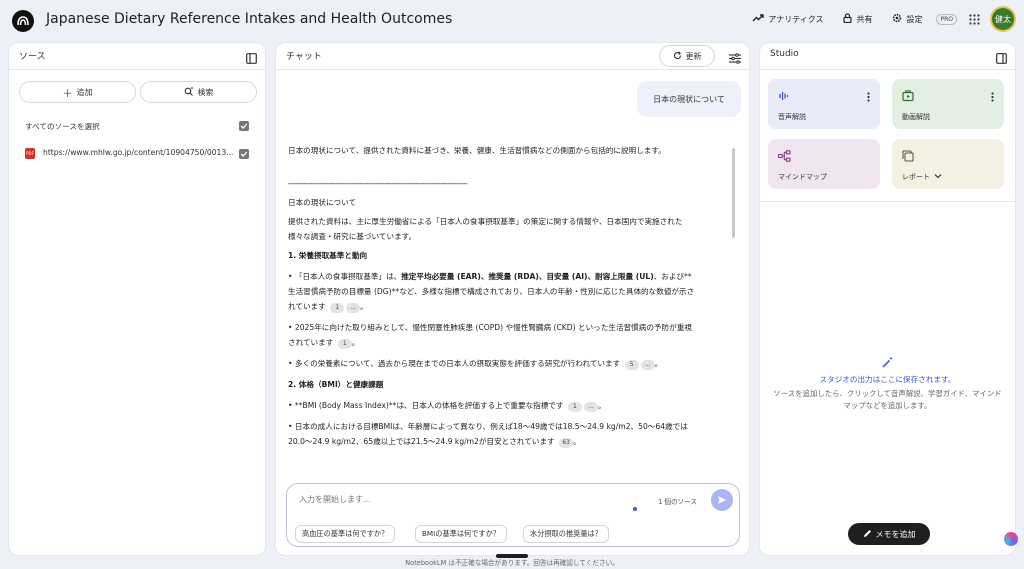  I want to click on apps-grid-icon, so click(974, 19).